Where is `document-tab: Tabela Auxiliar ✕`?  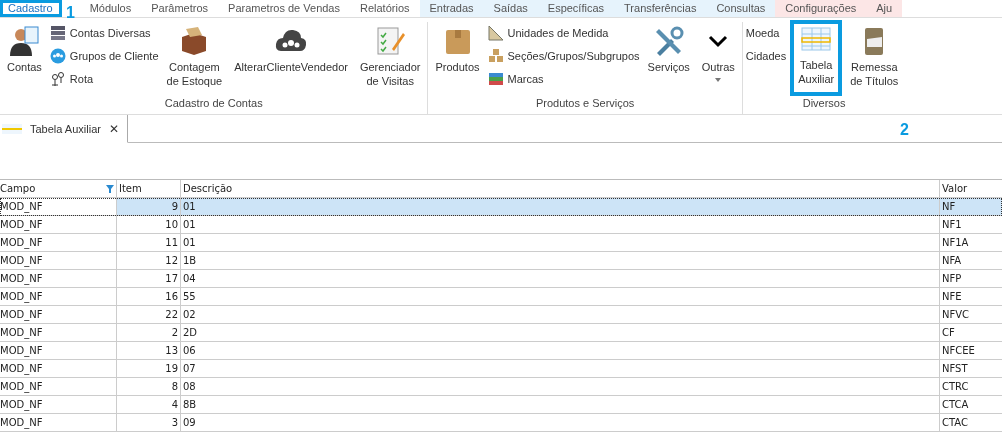 document-tab: Tabela Auxiliar ✕ is located at coordinates (64, 129).